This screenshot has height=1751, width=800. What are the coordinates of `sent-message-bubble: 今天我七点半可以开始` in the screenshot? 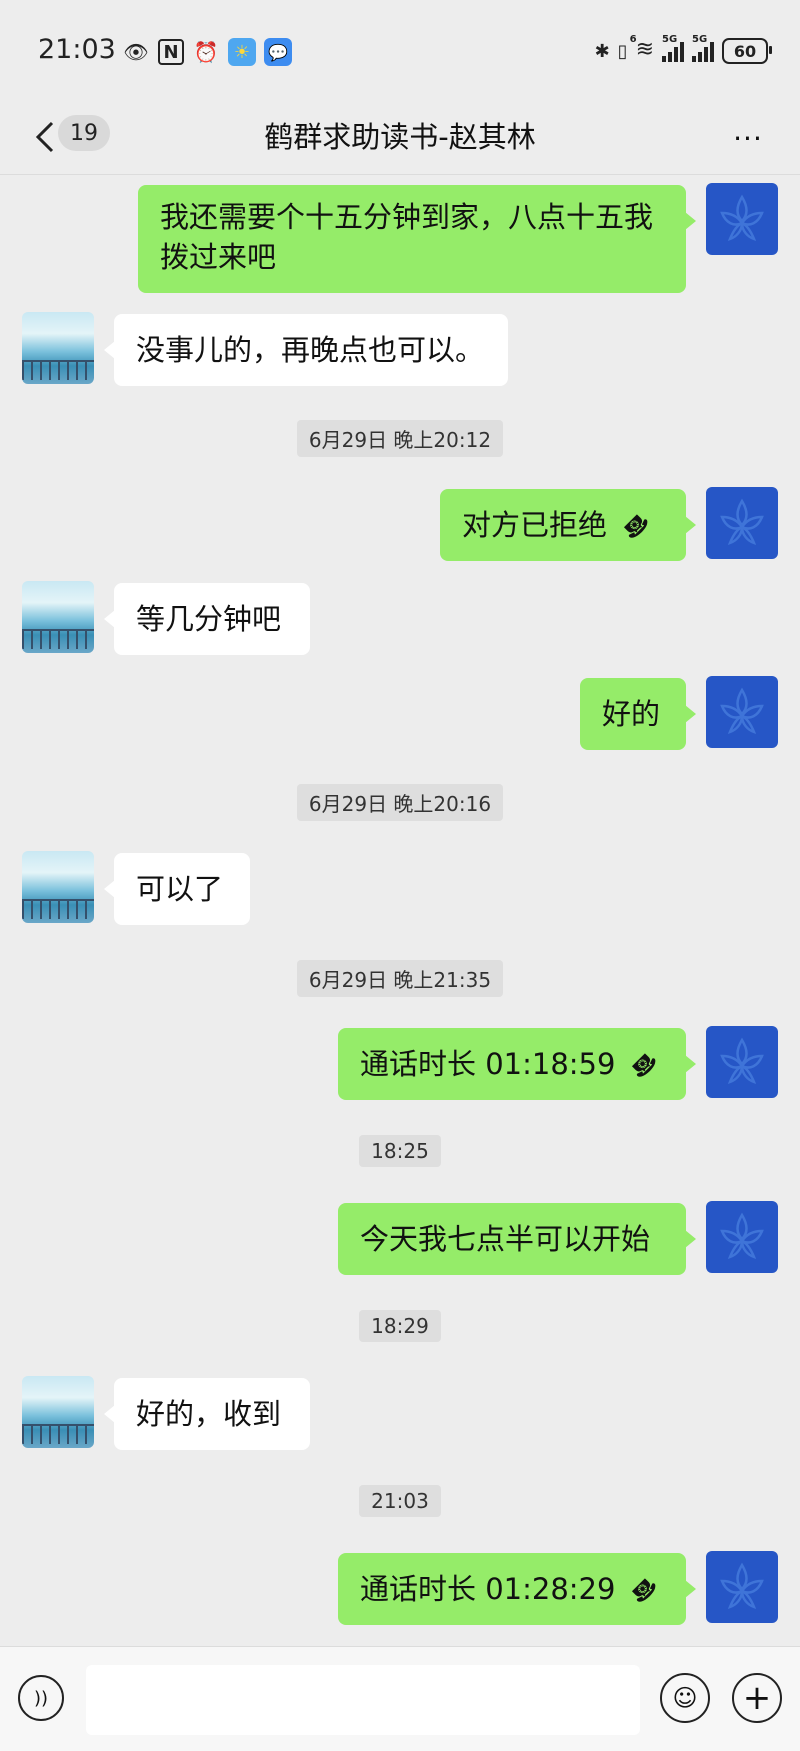 It's located at (517, 1239).